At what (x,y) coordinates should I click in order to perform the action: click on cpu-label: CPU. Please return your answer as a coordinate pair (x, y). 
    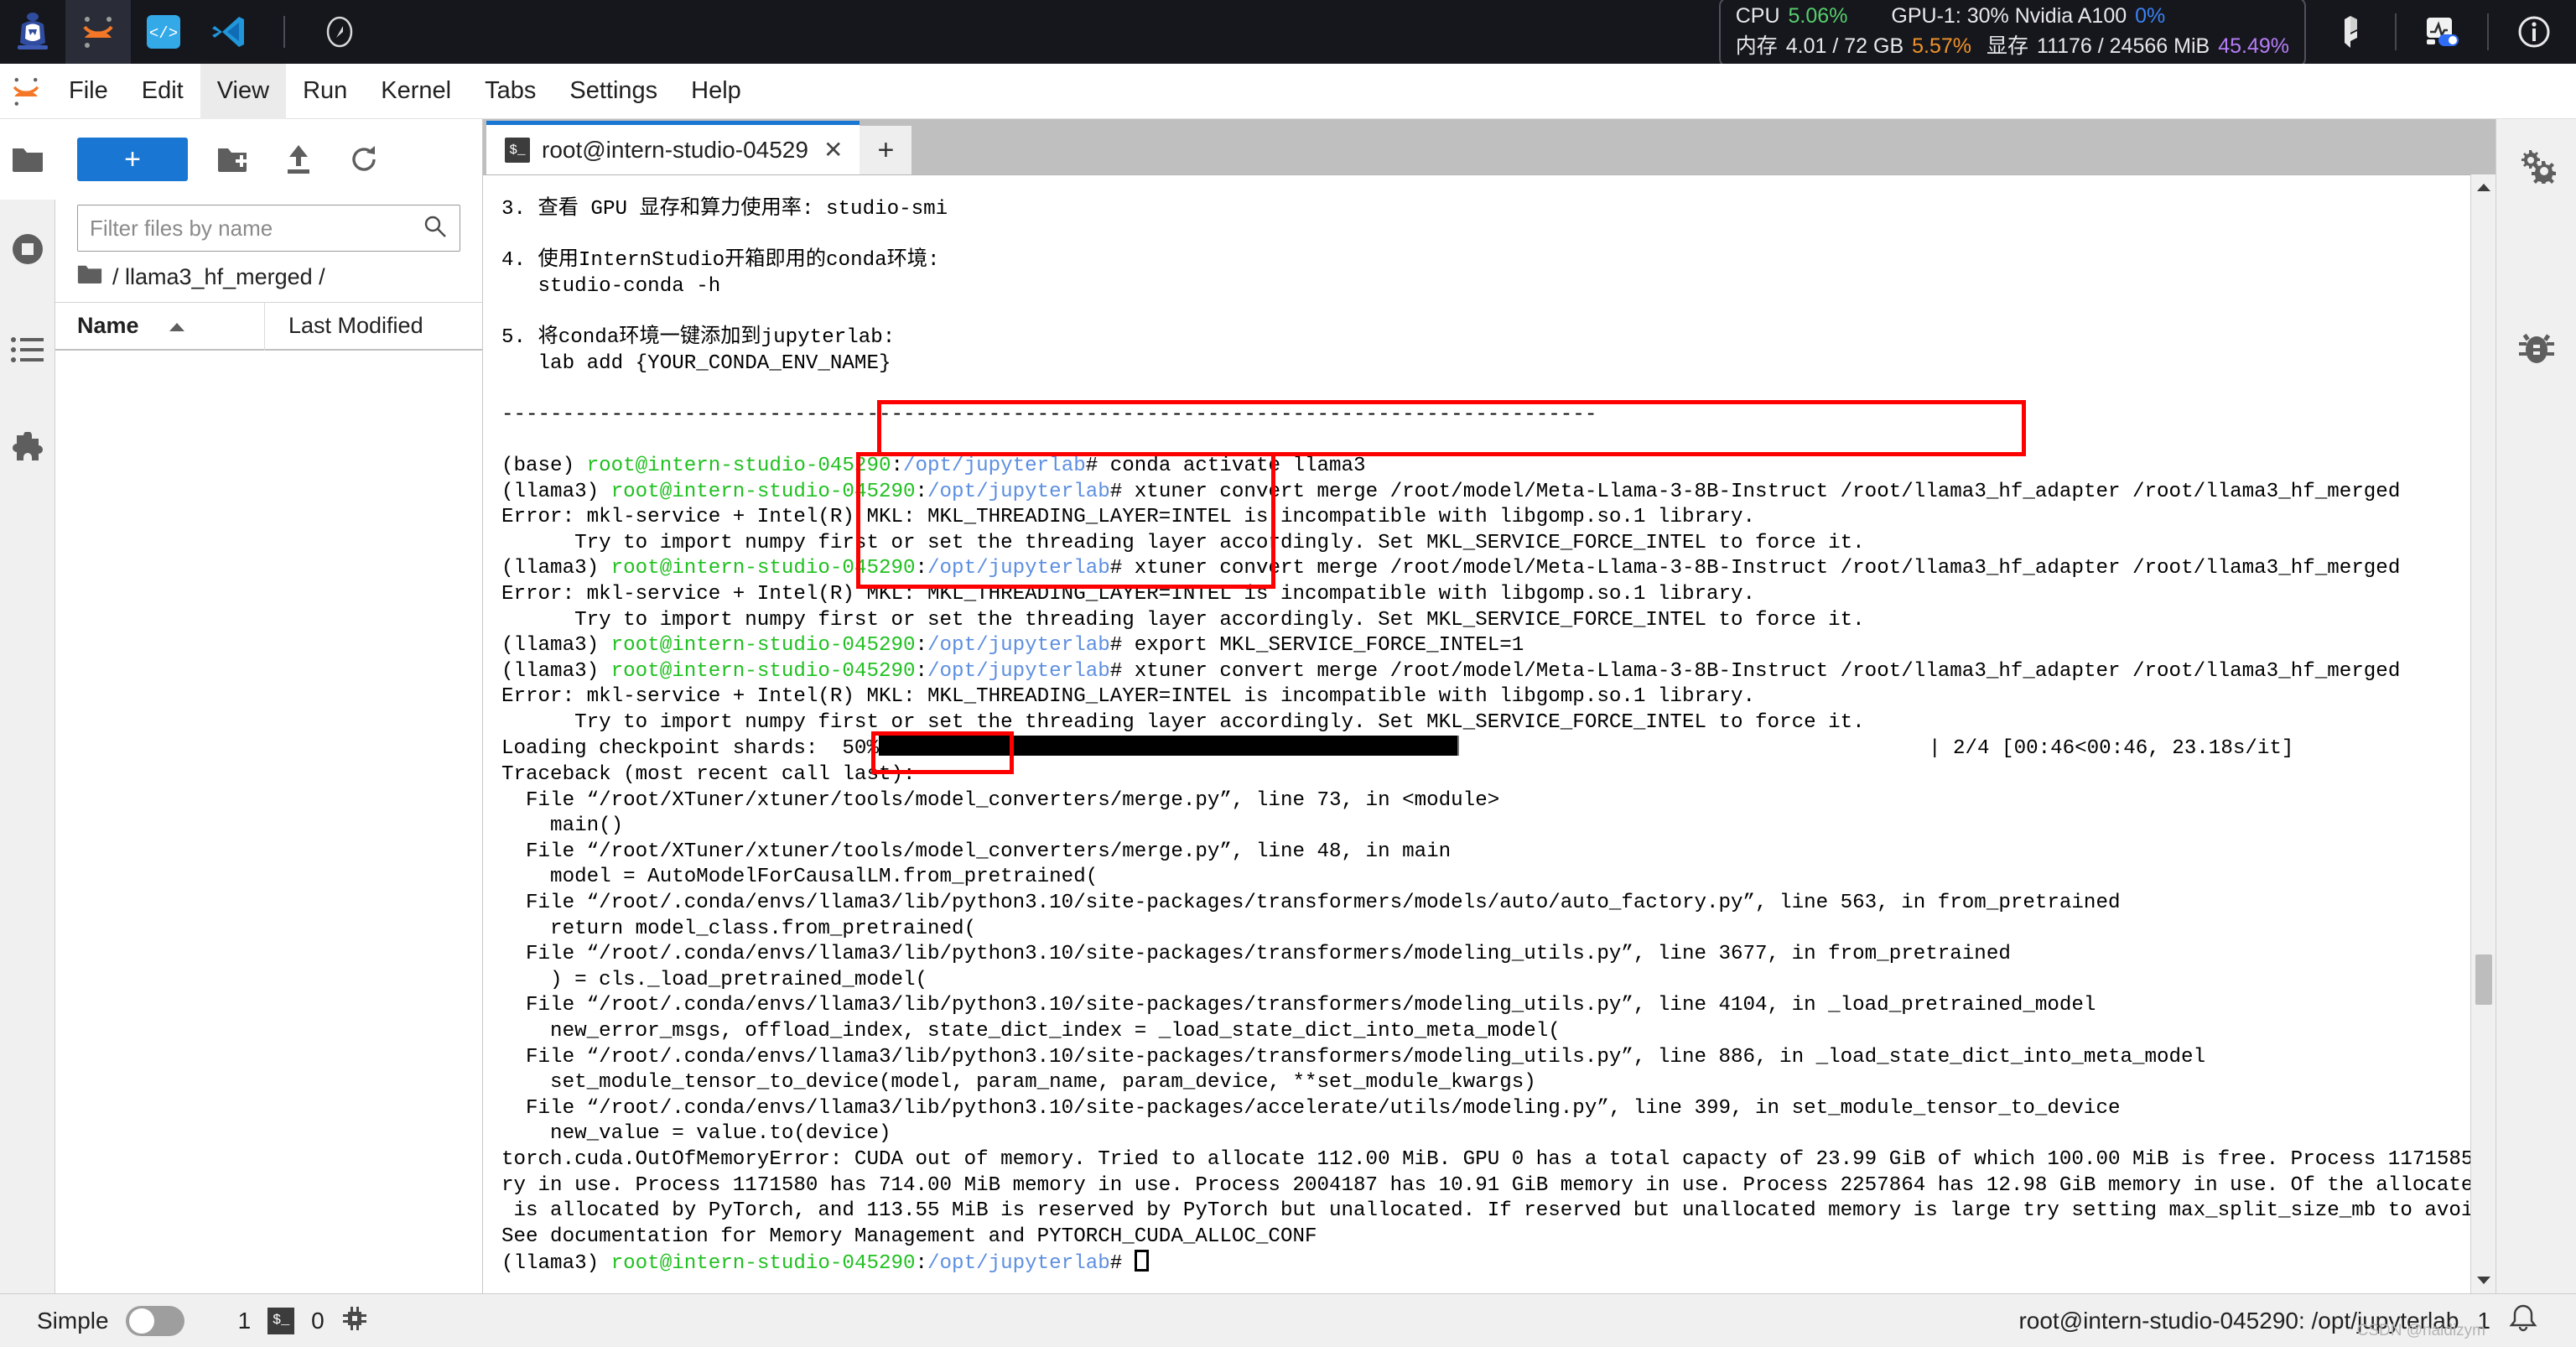
    Looking at the image, I should click on (1757, 15).